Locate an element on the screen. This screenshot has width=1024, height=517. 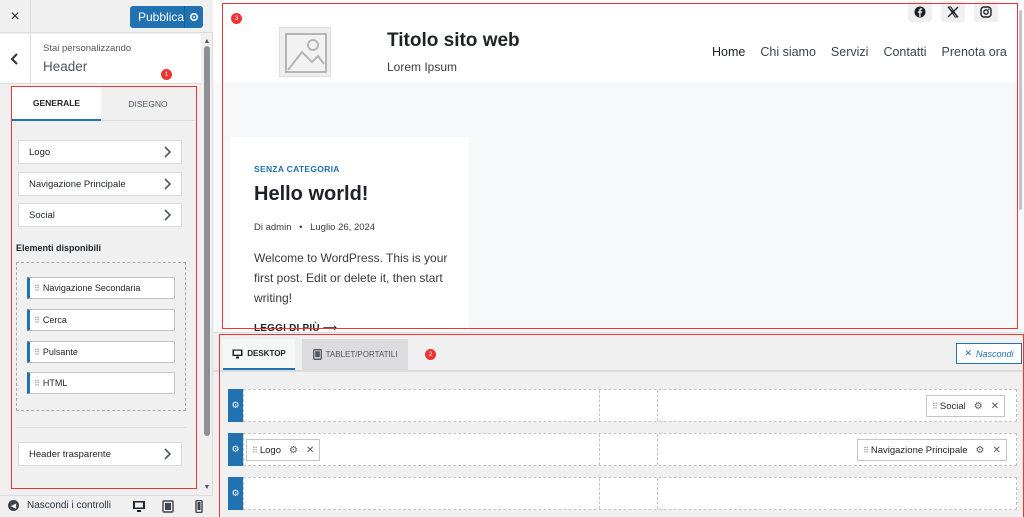
hide-controls-button: ◀ Nascondi i controlli is located at coordinates (59, 505).